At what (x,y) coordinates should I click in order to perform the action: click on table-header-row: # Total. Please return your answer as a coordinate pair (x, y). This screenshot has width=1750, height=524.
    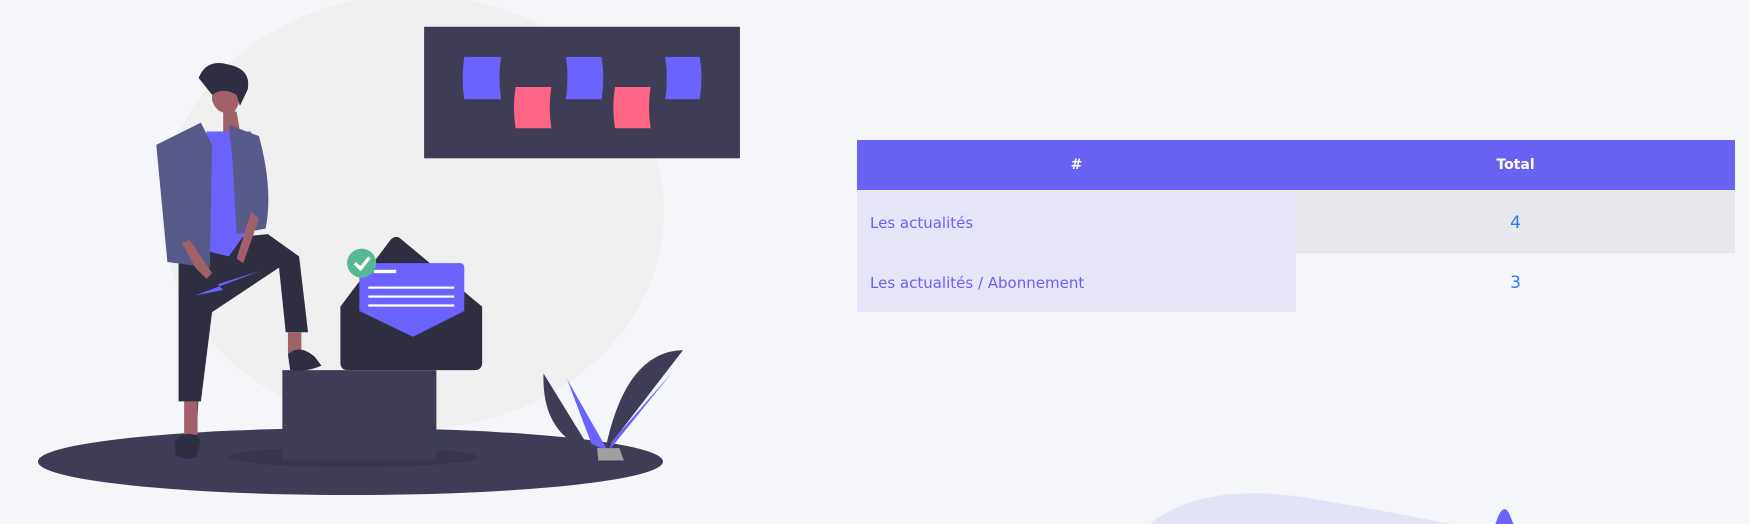
    Looking at the image, I should click on (1296, 166).